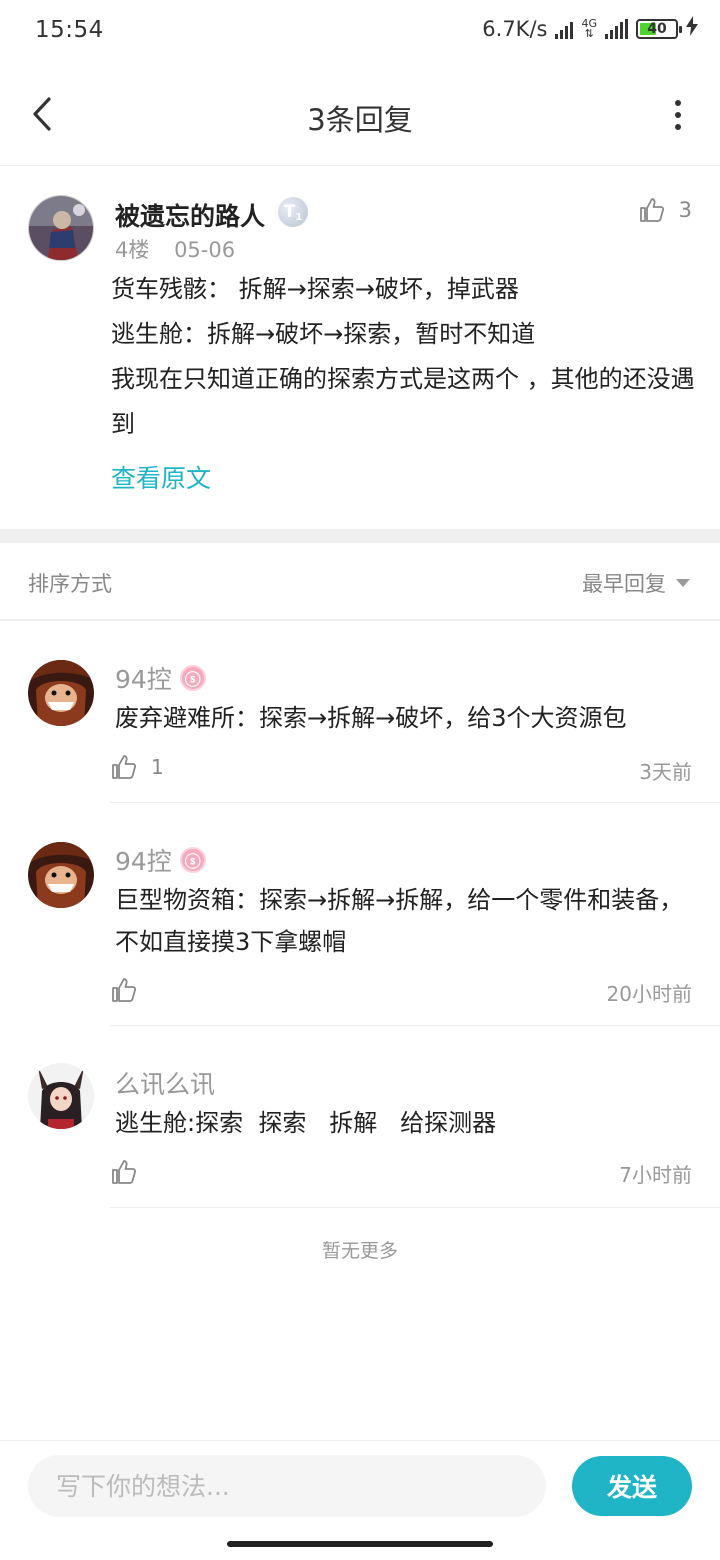 Image resolution: width=720 pixels, height=1560 pixels. What do you see at coordinates (61, 228) in the screenshot?
I see `post-author-avatar` at bounding box center [61, 228].